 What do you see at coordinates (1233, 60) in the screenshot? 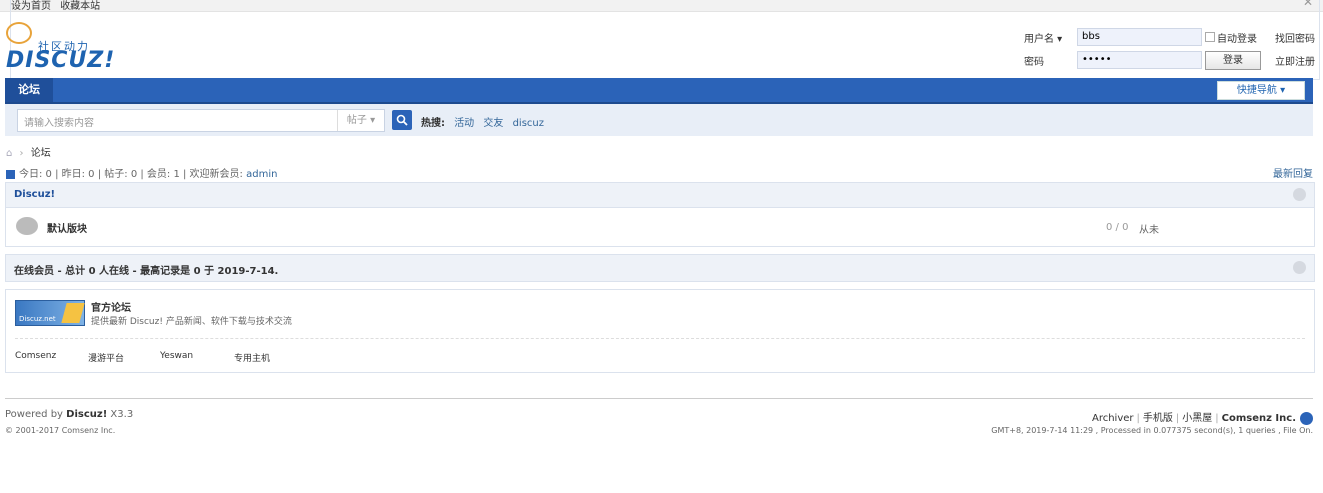
I see `login-button: 登录` at bounding box center [1233, 60].